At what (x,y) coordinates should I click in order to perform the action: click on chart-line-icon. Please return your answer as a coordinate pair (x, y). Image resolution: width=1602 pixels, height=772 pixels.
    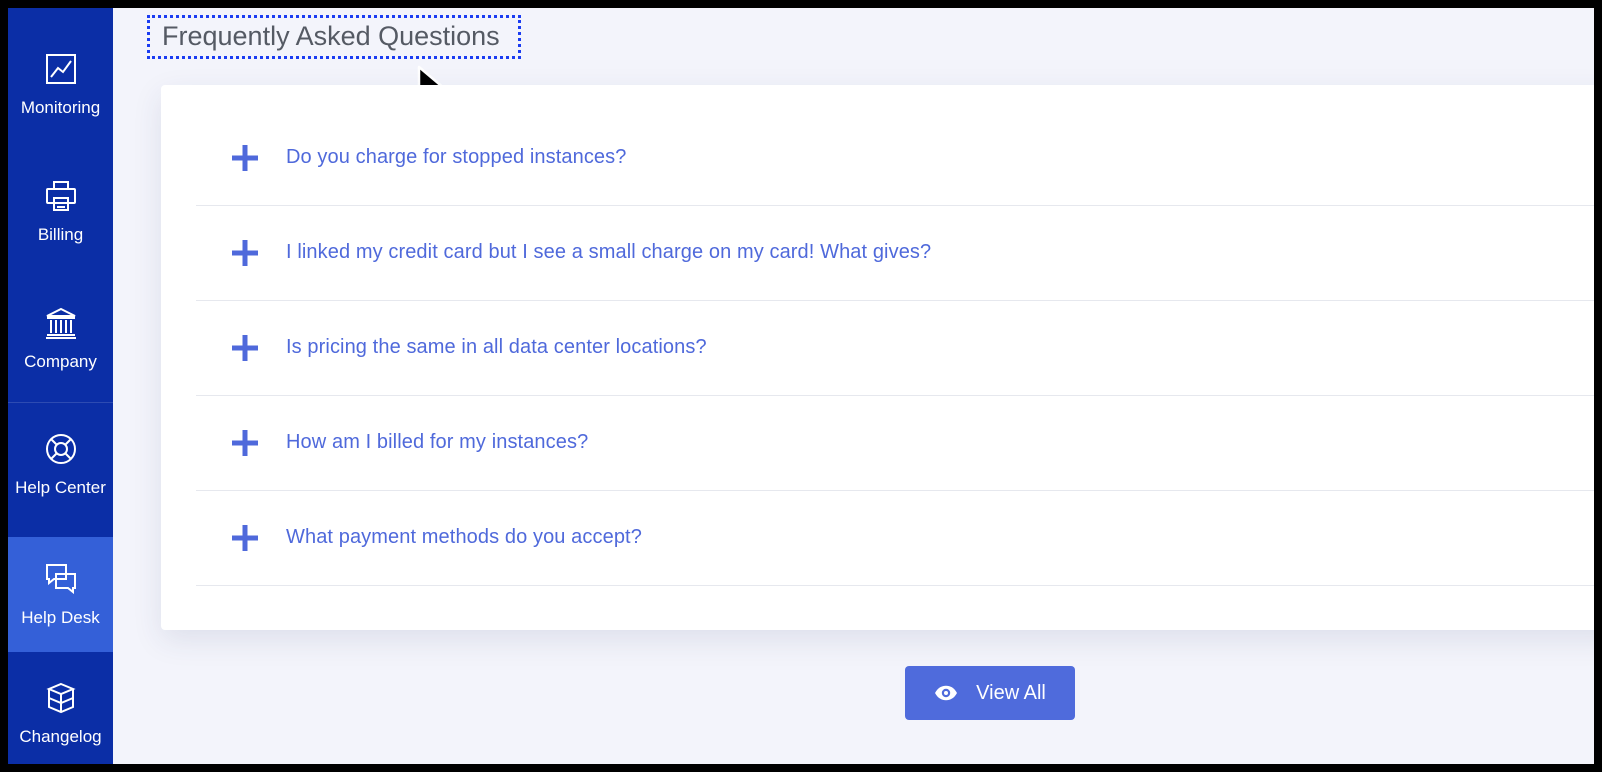
    Looking at the image, I should click on (60, 69).